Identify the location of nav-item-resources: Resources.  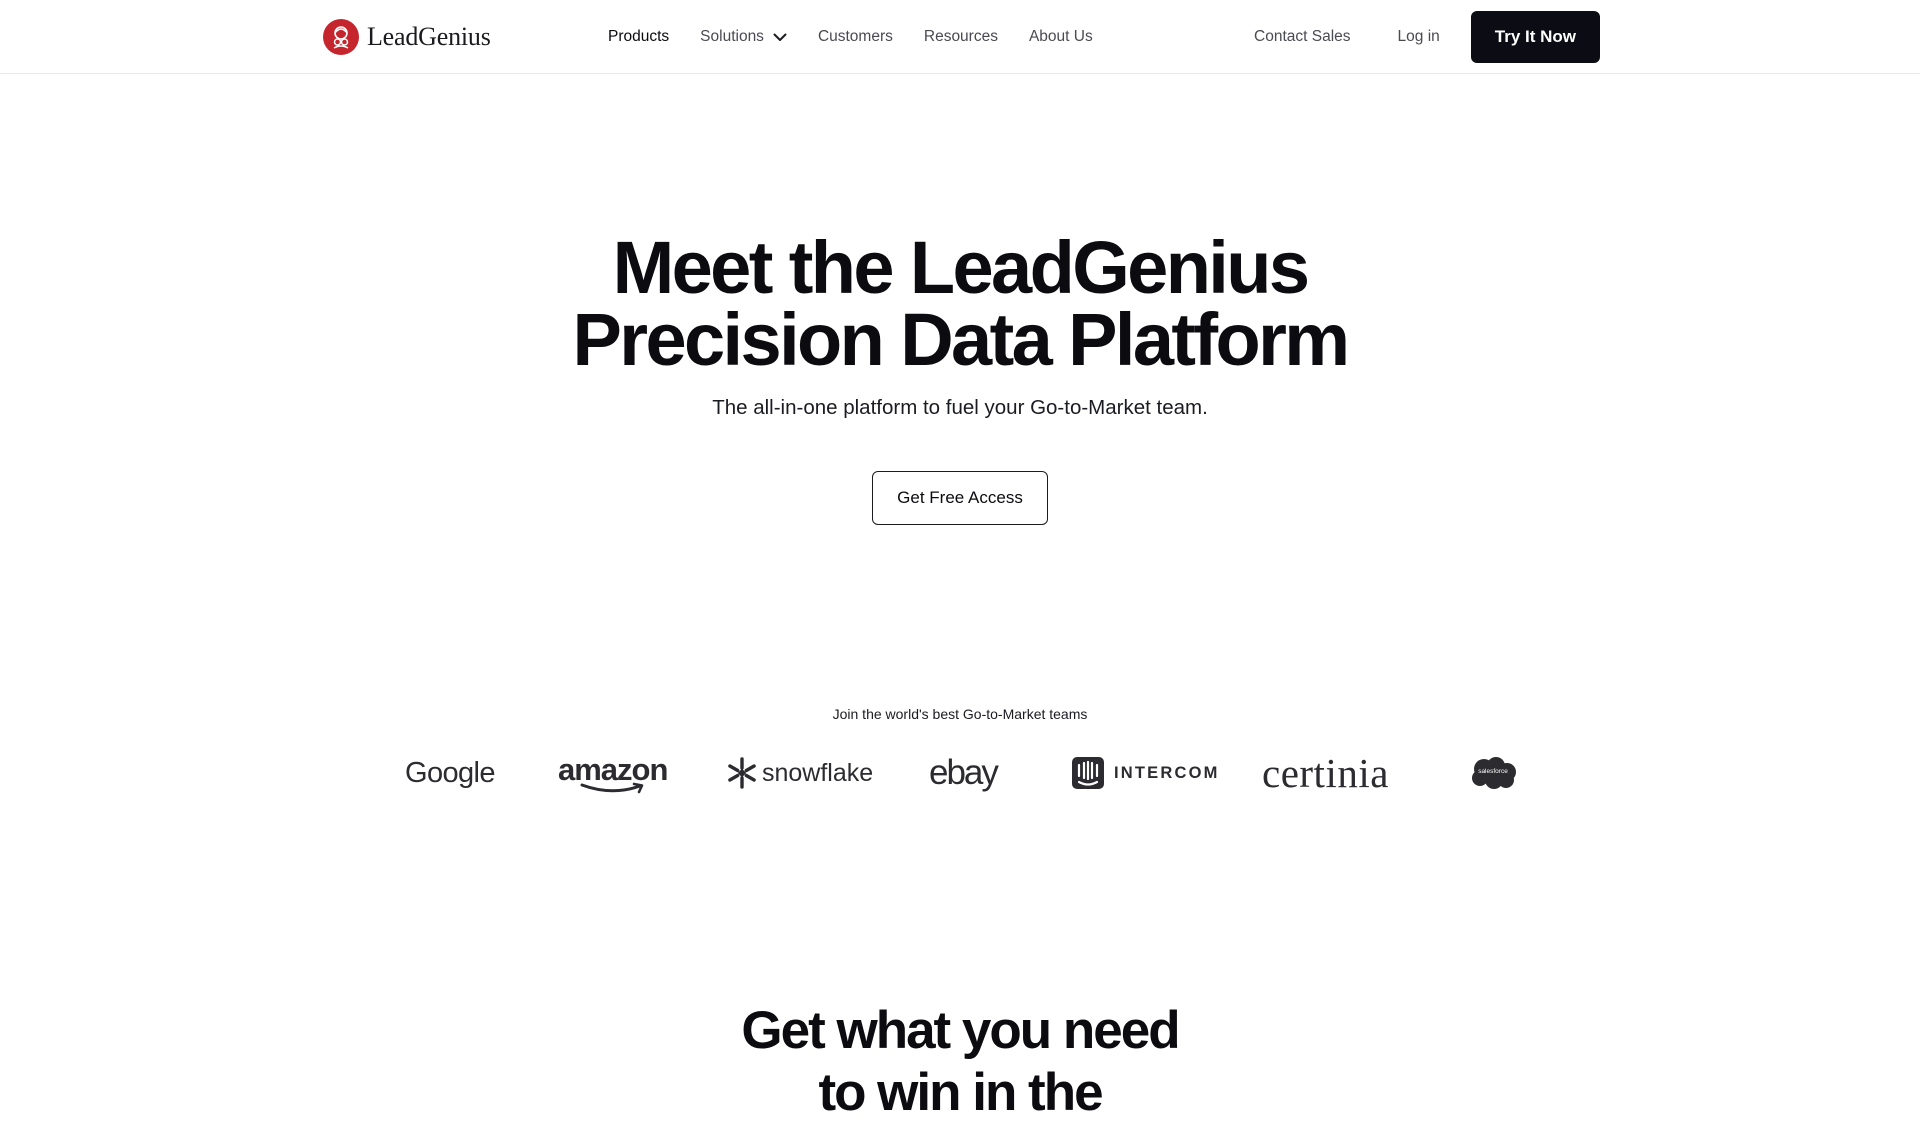
(961, 37).